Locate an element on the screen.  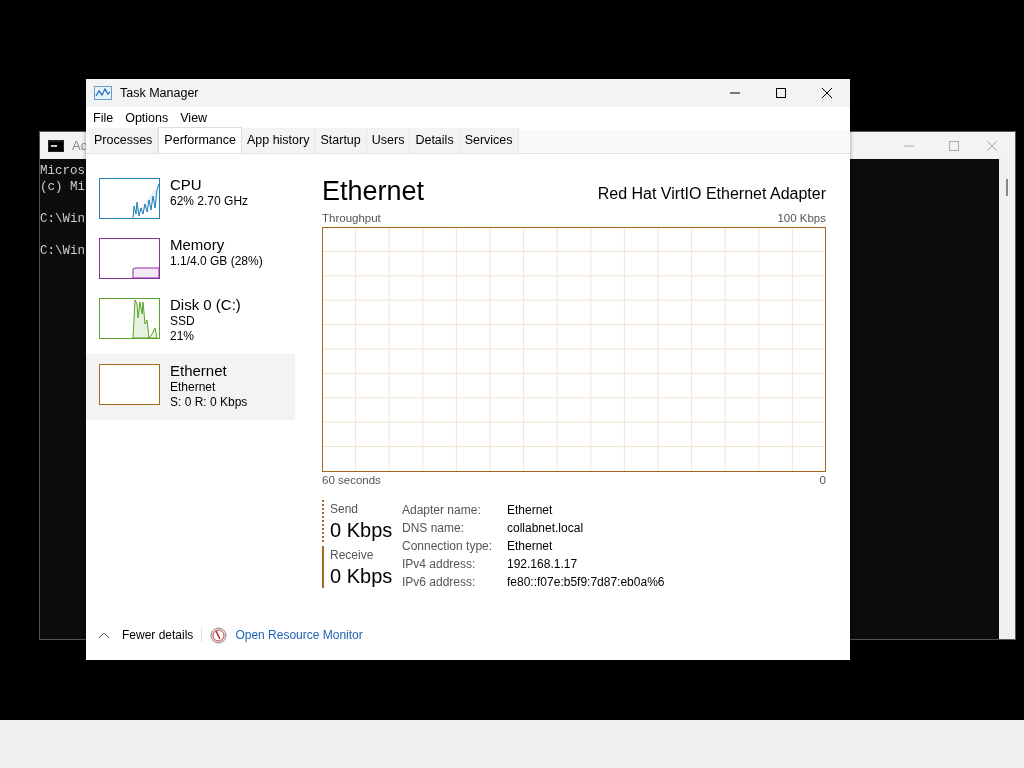
resource-monitor-link: Open Resource Monitor is located at coordinates (299, 635).